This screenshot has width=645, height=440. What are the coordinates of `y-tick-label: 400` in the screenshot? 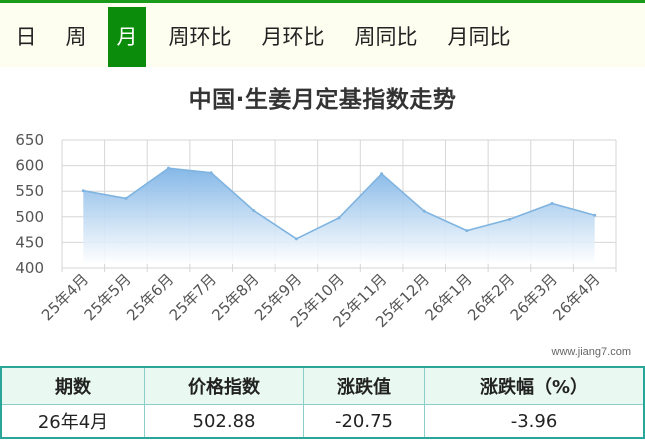 It's located at (29, 268).